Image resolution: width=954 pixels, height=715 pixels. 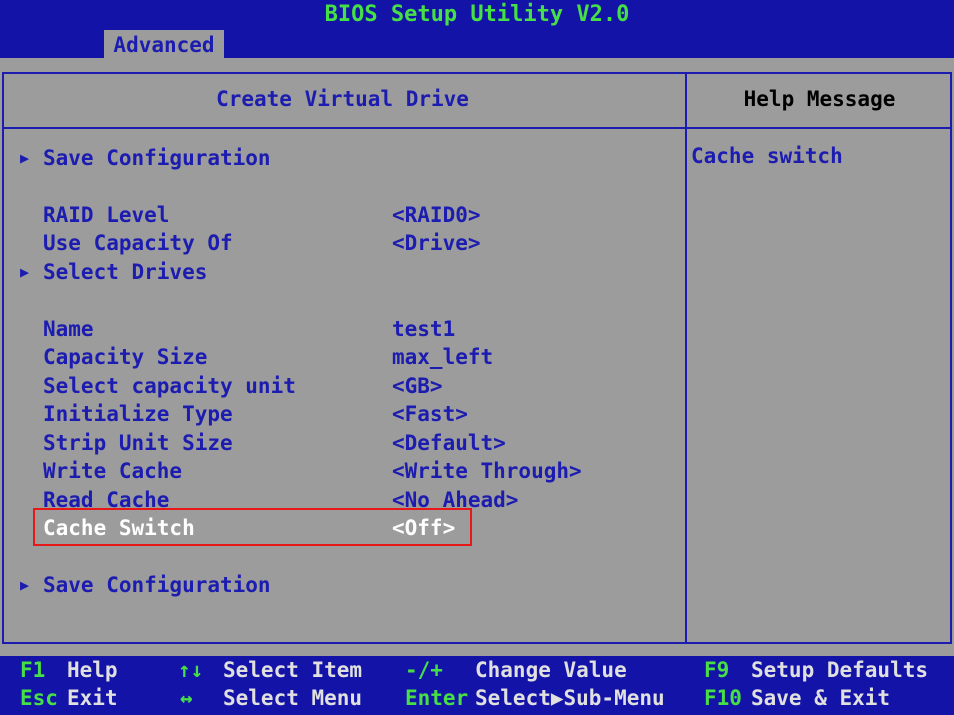 What do you see at coordinates (570, 698) in the screenshot?
I see `key-enter-desc: Select▶Sub-Menu` at bounding box center [570, 698].